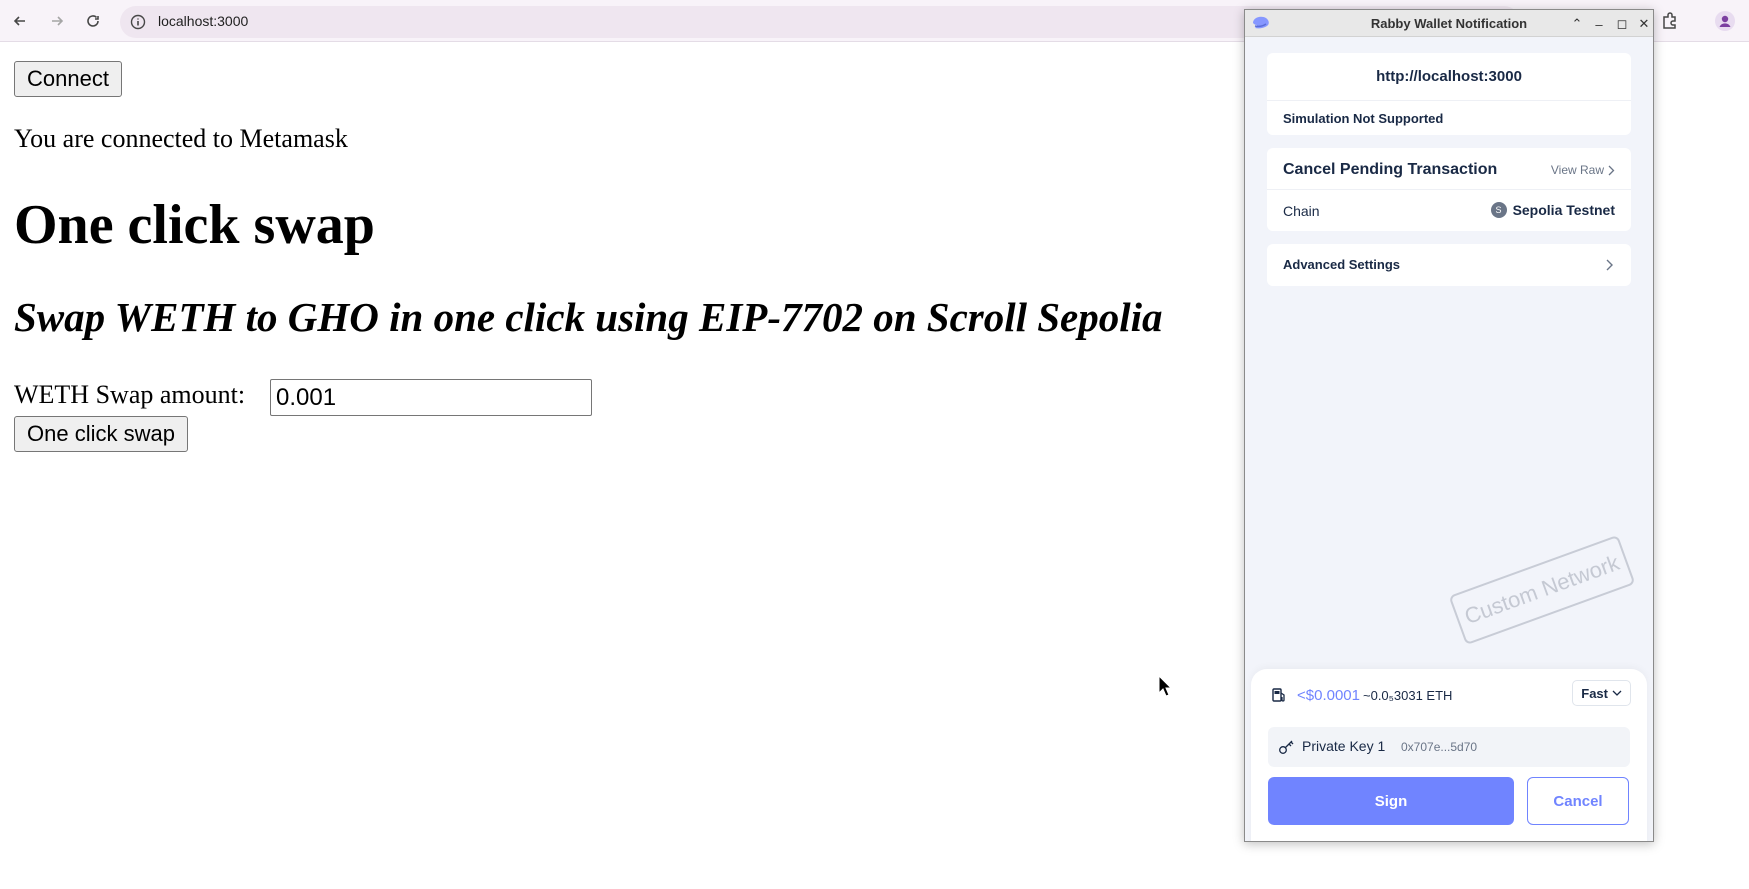  I want to click on sign-button: Sign, so click(1391, 801).